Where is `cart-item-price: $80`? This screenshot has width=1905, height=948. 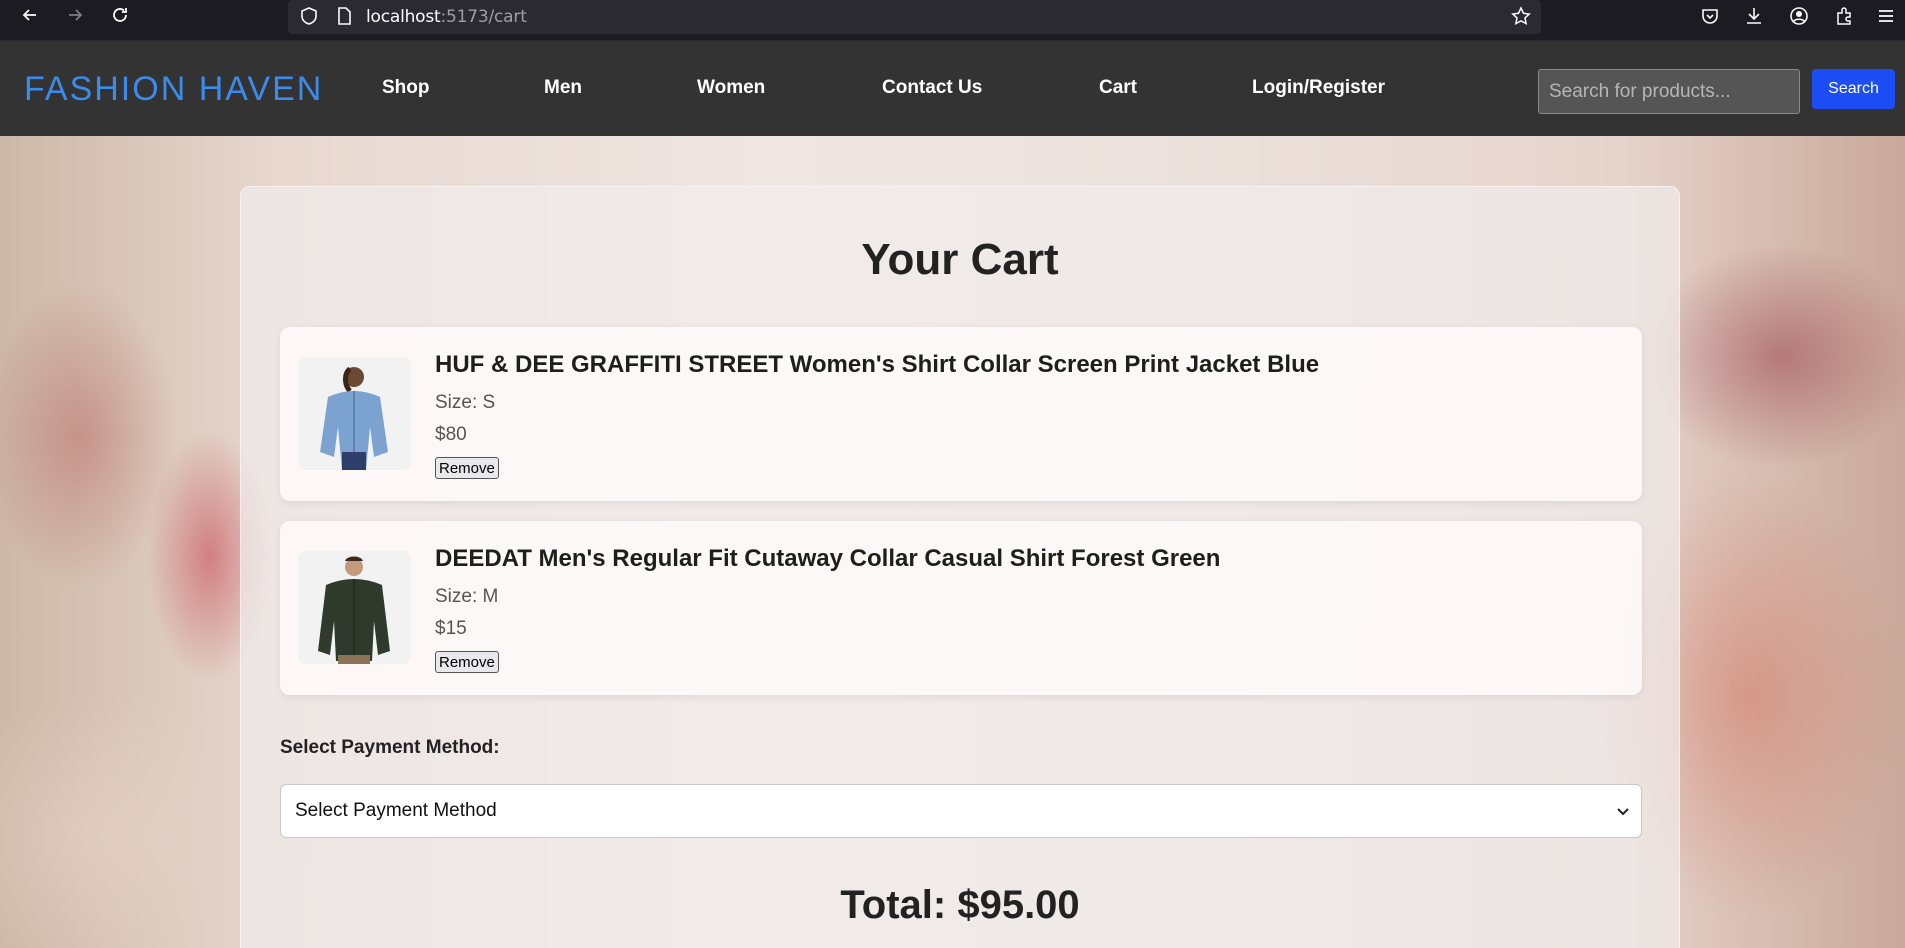 cart-item-price: $80 is located at coordinates (451, 434).